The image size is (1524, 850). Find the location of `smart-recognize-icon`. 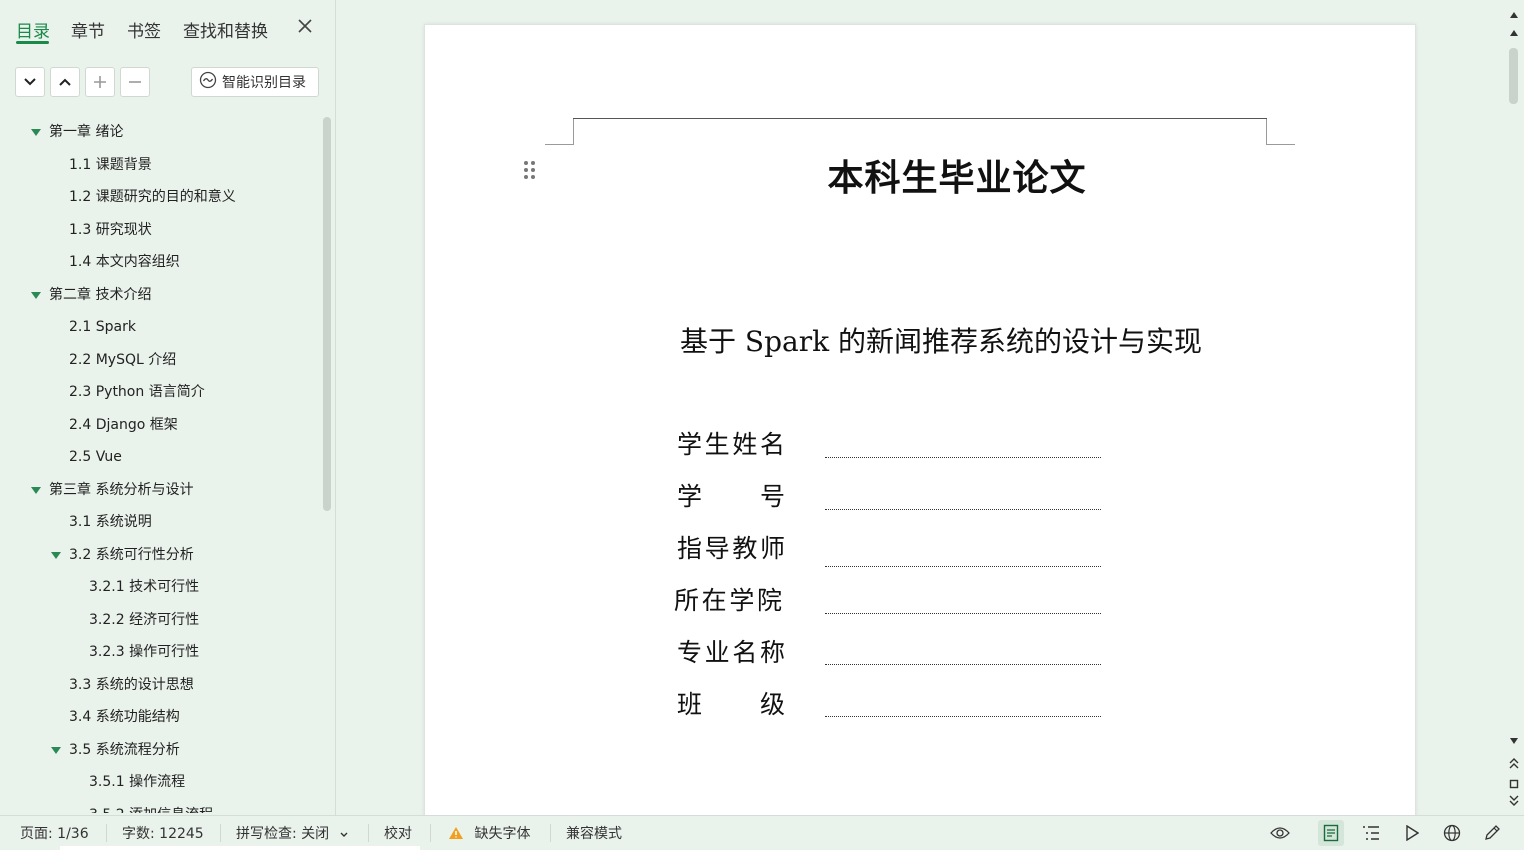

smart-recognize-icon is located at coordinates (210, 82).